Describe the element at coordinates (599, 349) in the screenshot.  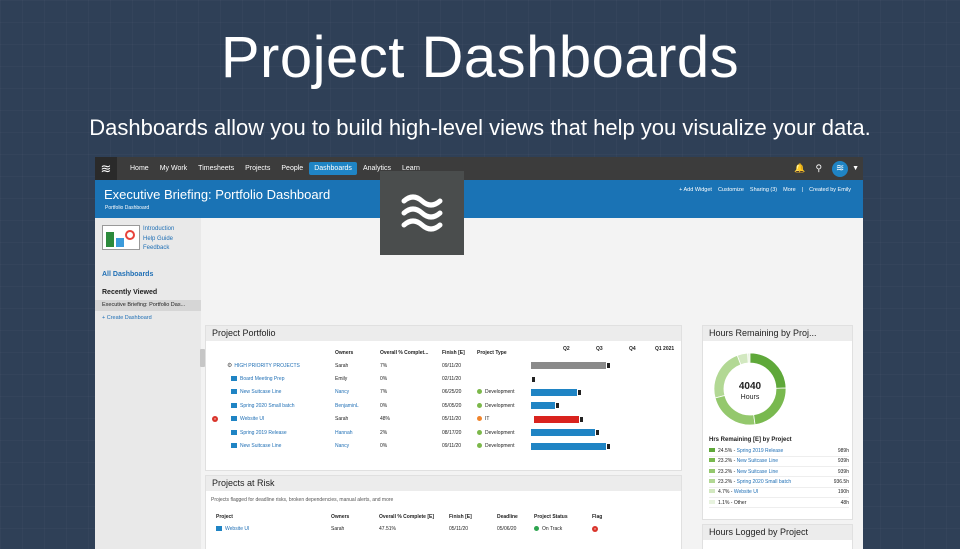
I see `gantt-quarter-label: Q3` at that location.